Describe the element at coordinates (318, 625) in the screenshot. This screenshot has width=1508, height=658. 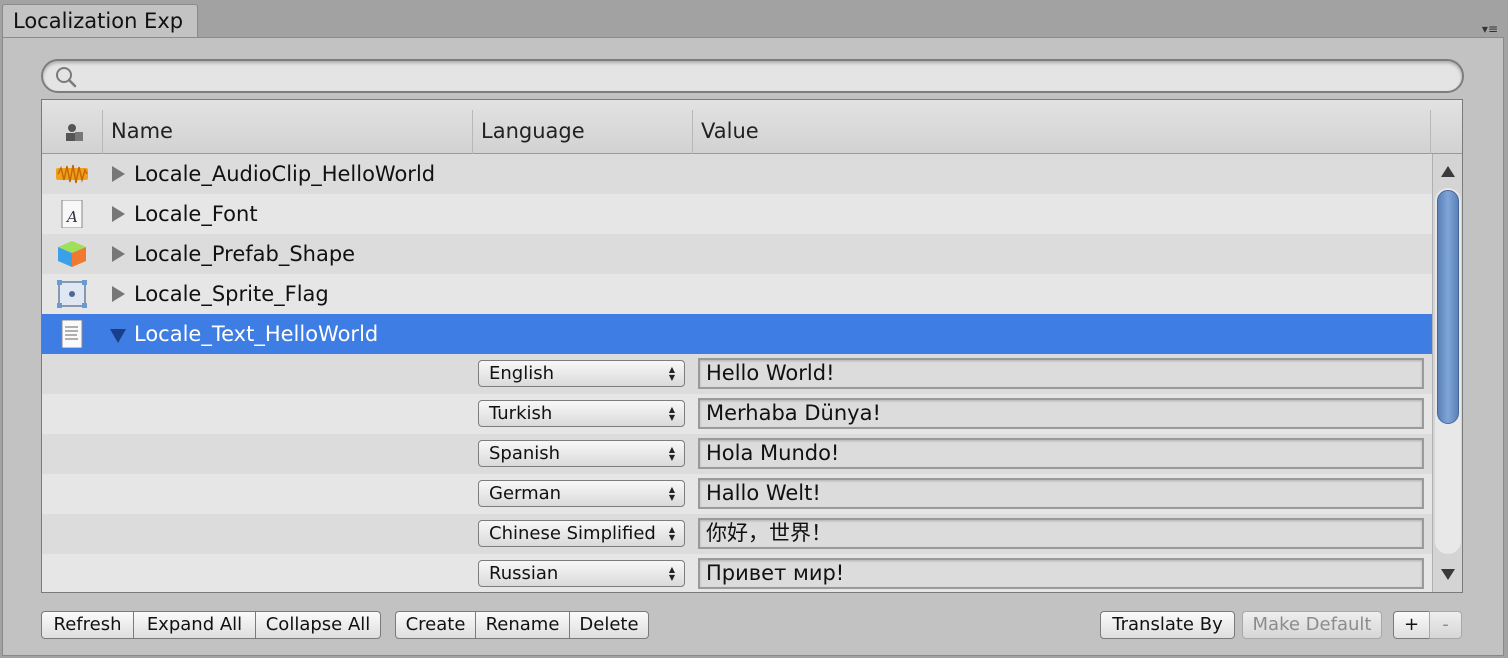
I see `collapse-all-button: Collapse All` at that location.